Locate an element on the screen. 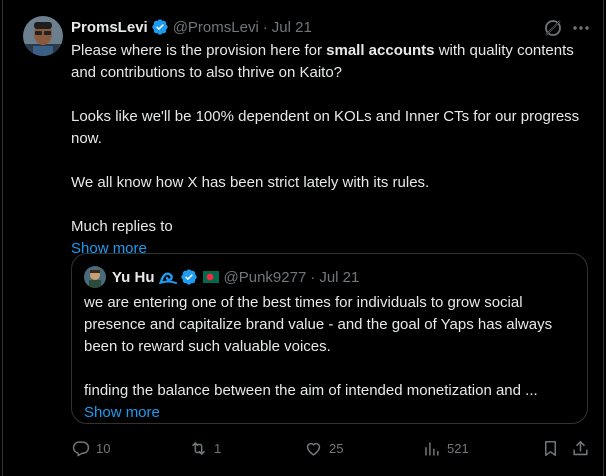 The height and width of the screenshot is (476, 606). quote-header: Yu Hu @Punk9277 · Jul 21 is located at coordinates (235, 277).